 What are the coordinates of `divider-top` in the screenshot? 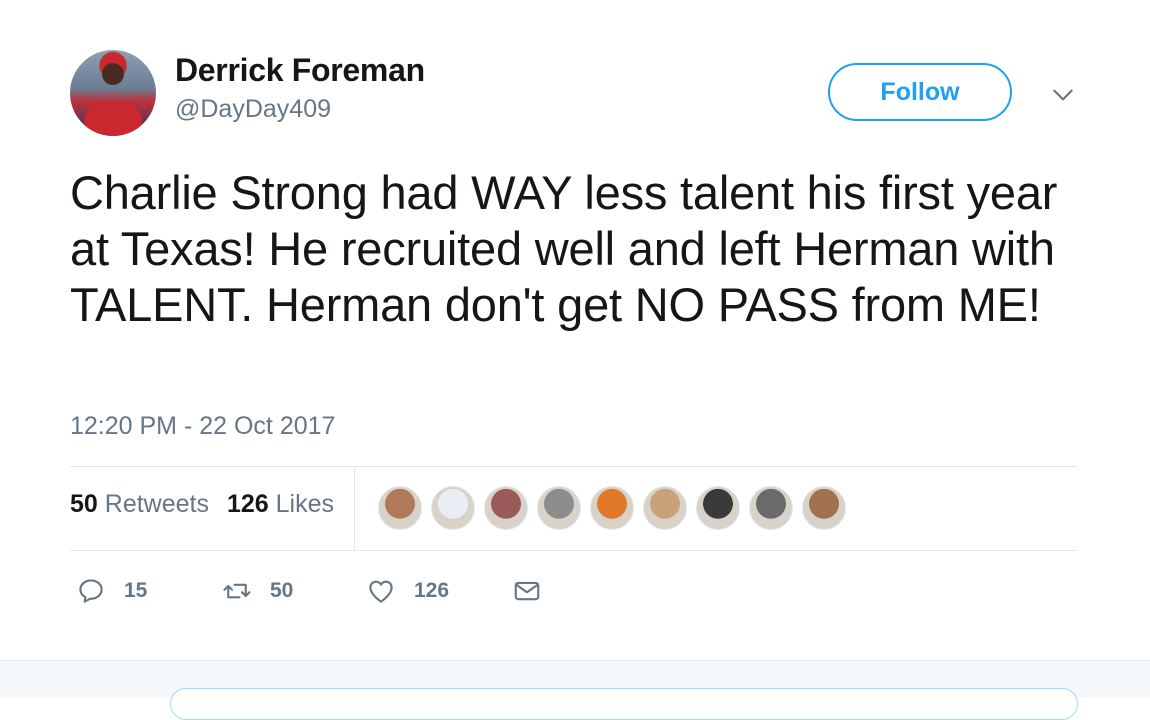 It's located at (573, 466).